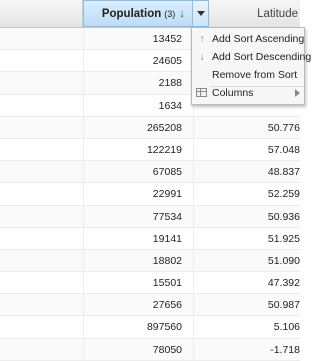 The height and width of the screenshot is (361, 320). What do you see at coordinates (246, 127) in the screenshot?
I see `cell-latitude: 50.776` at bounding box center [246, 127].